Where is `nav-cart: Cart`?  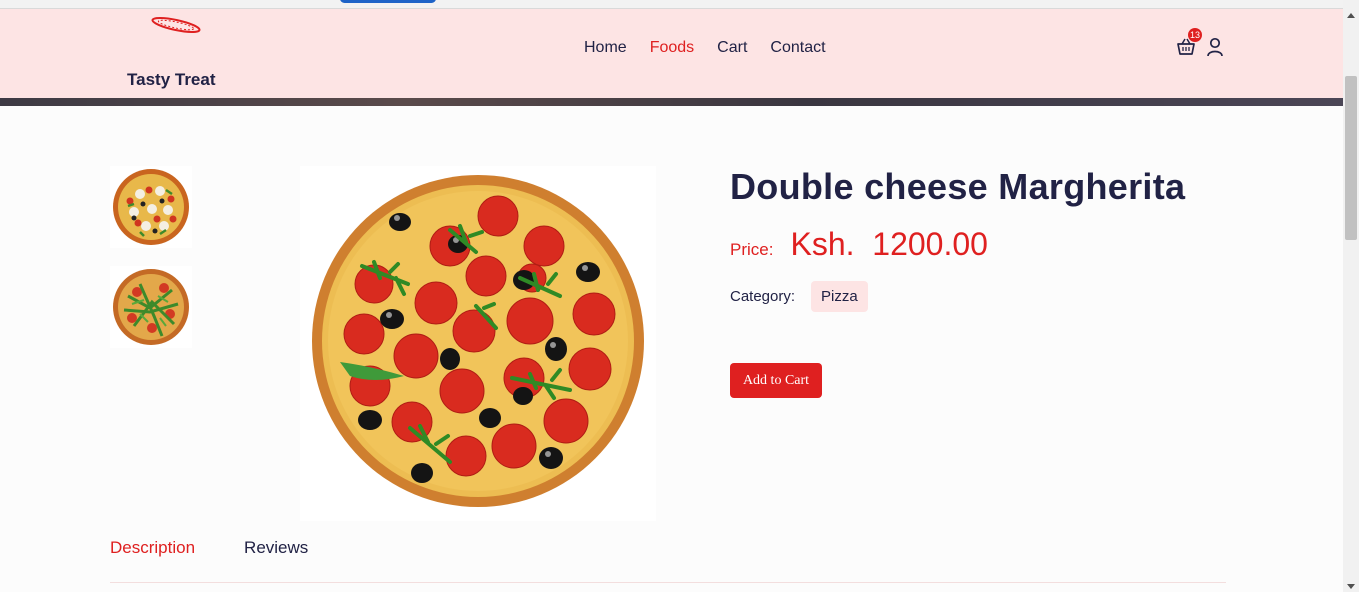 nav-cart: Cart is located at coordinates (732, 48).